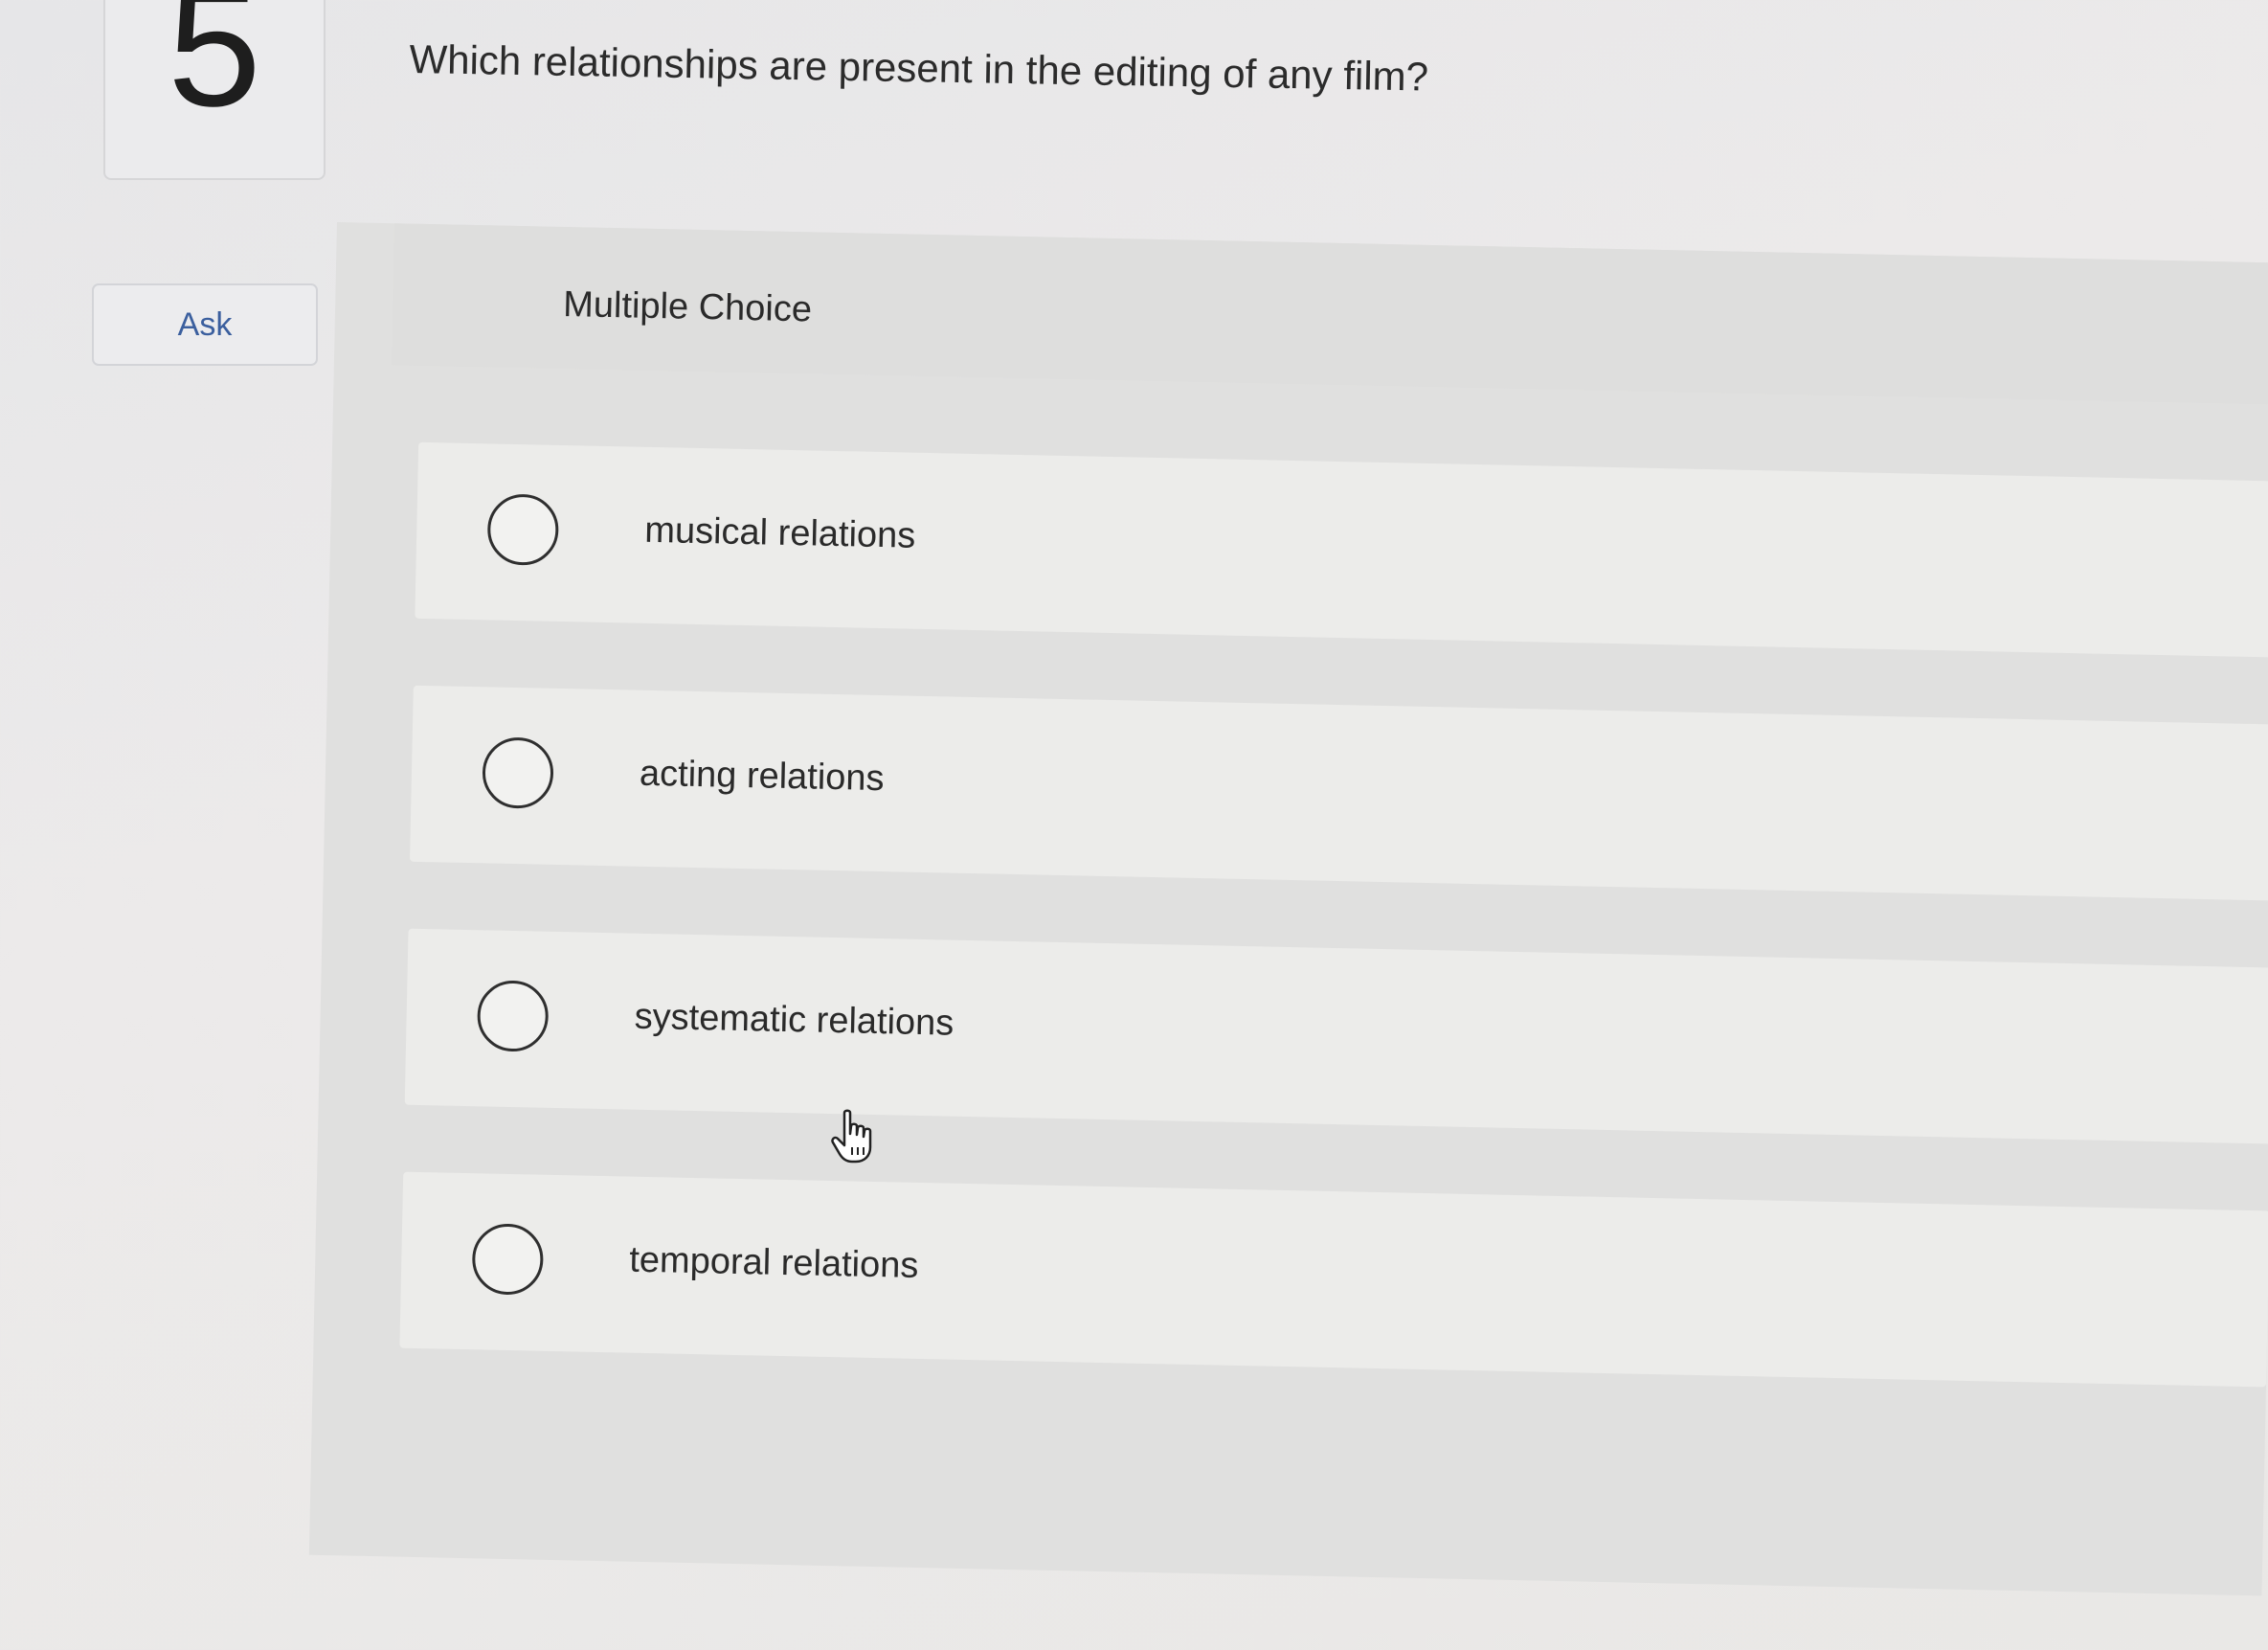 Image resolution: width=2268 pixels, height=1650 pixels. What do you see at coordinates (1333, 1279) in the screenshot?
I see `option-temporal-relations: temporal relations` at bounding box center [1333, 1279].